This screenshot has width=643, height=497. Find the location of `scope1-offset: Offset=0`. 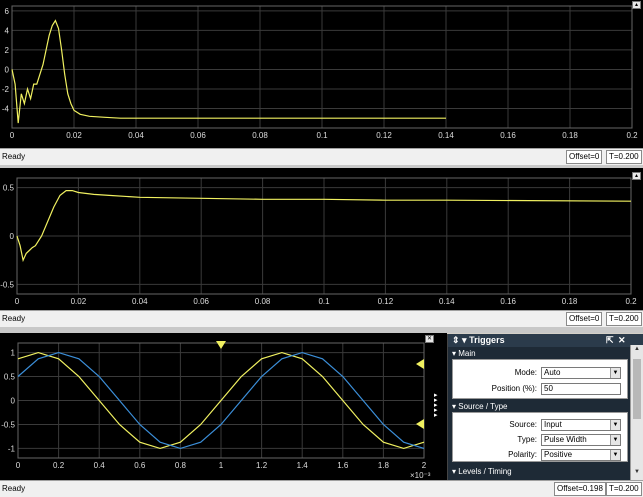

scope1-offset: Offset=0 is located at coordinates (584, 157).